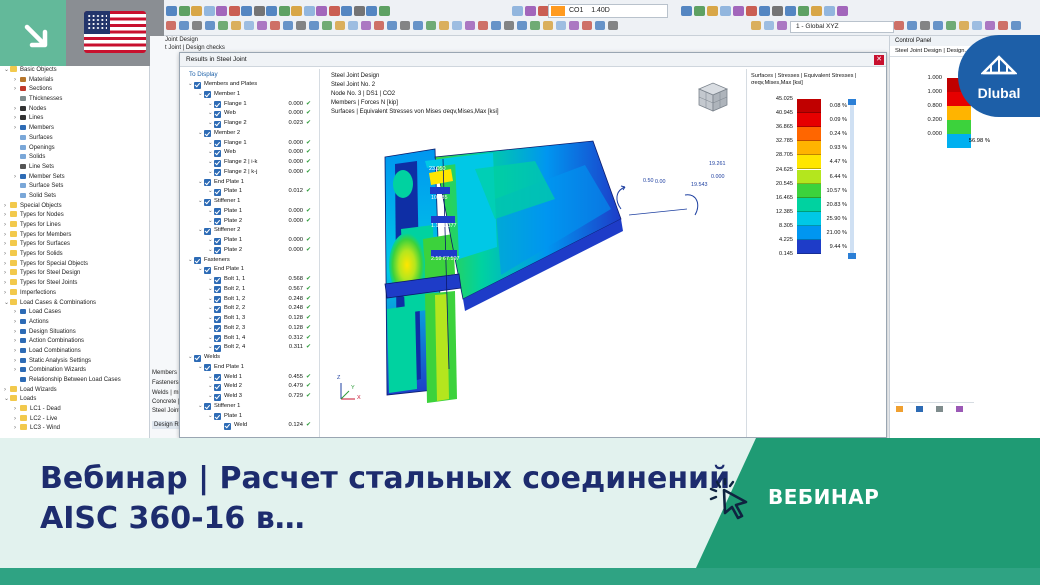  Describe the element at coordinates (251, 173) in the screenshot. I see `display-tree-row: ⌄ Flange 2 | k-j 0.000 ✔` at that location.